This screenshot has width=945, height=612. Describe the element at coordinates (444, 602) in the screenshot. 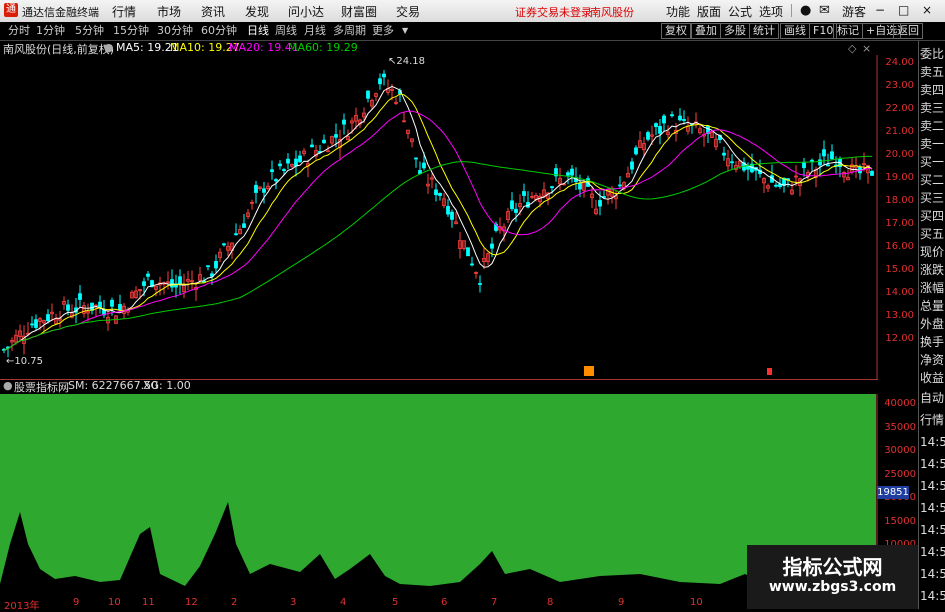

I see `date-tick: 6` at that location.